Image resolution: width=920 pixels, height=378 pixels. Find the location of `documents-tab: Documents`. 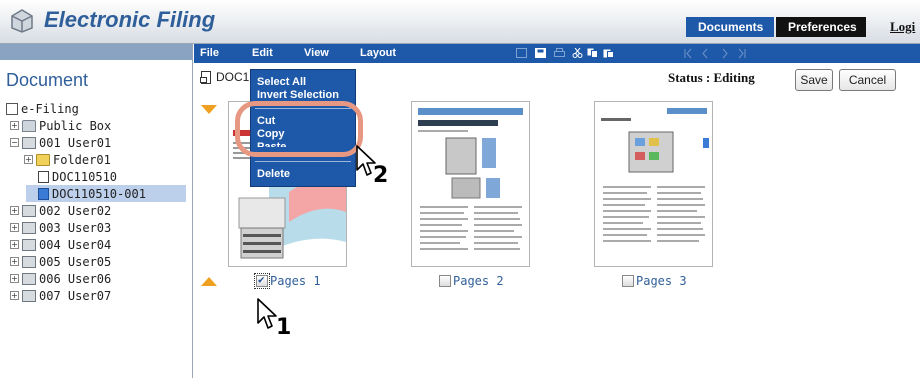

documents-tab: Documents is located at coordinates (730, 27).